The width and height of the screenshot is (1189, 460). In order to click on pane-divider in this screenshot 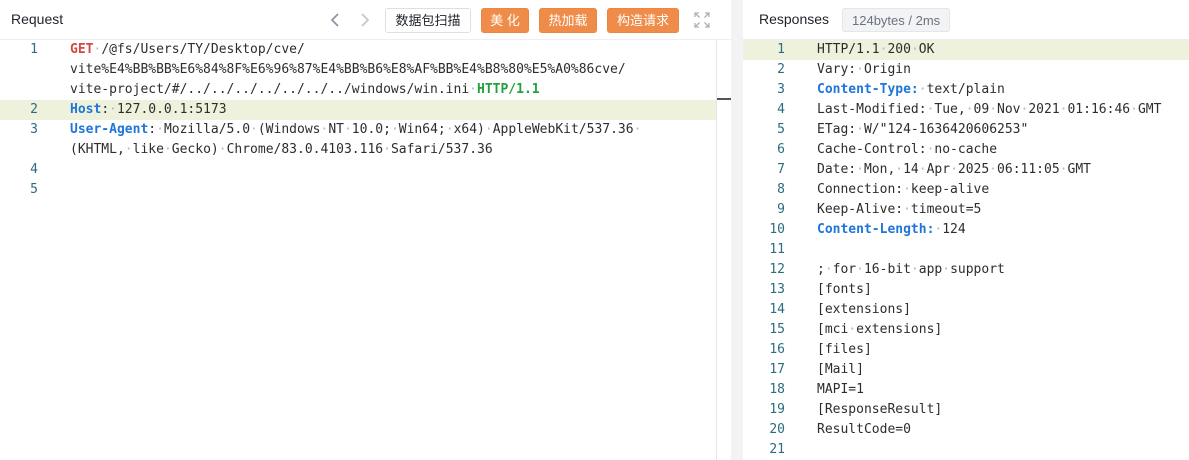, I will do `click(737, 230)`.